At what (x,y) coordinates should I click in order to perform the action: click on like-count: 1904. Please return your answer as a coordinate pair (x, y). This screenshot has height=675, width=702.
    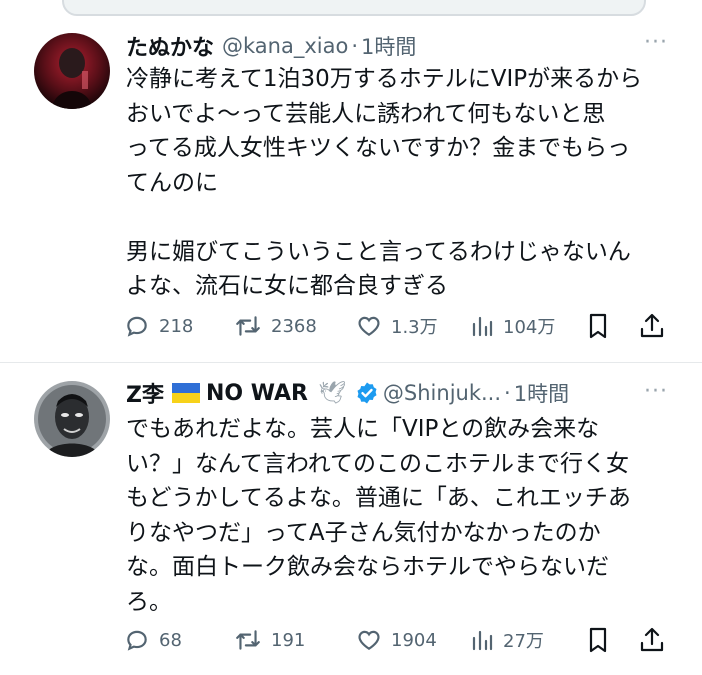
    Looking at the image, I should click on (414, 640).